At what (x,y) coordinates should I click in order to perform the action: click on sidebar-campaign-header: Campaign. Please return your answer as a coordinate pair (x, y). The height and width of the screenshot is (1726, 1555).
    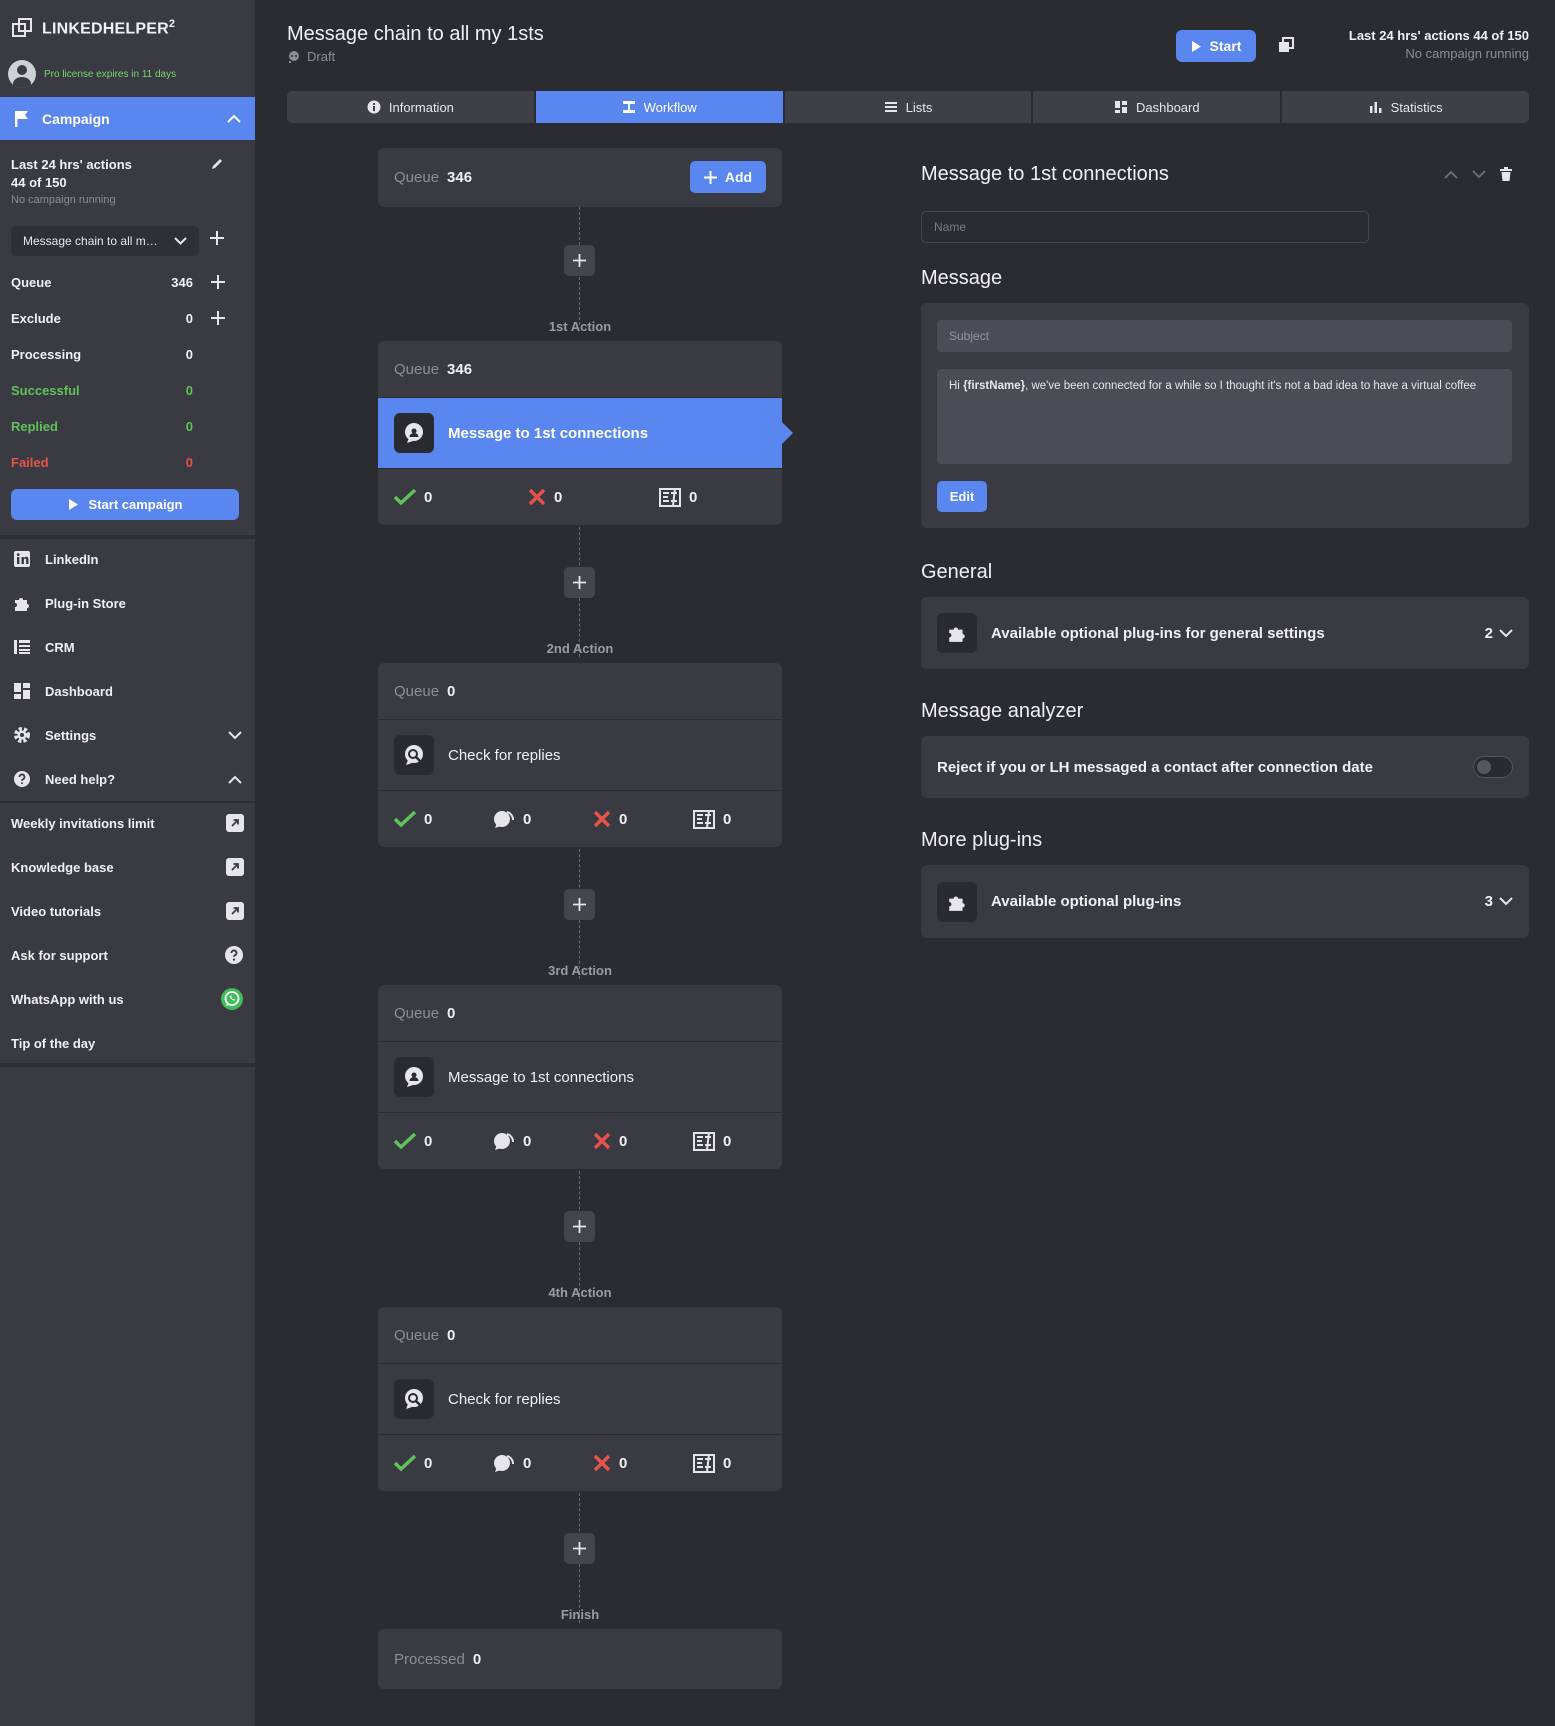
    Looking at the image, I should click on (127, 118).